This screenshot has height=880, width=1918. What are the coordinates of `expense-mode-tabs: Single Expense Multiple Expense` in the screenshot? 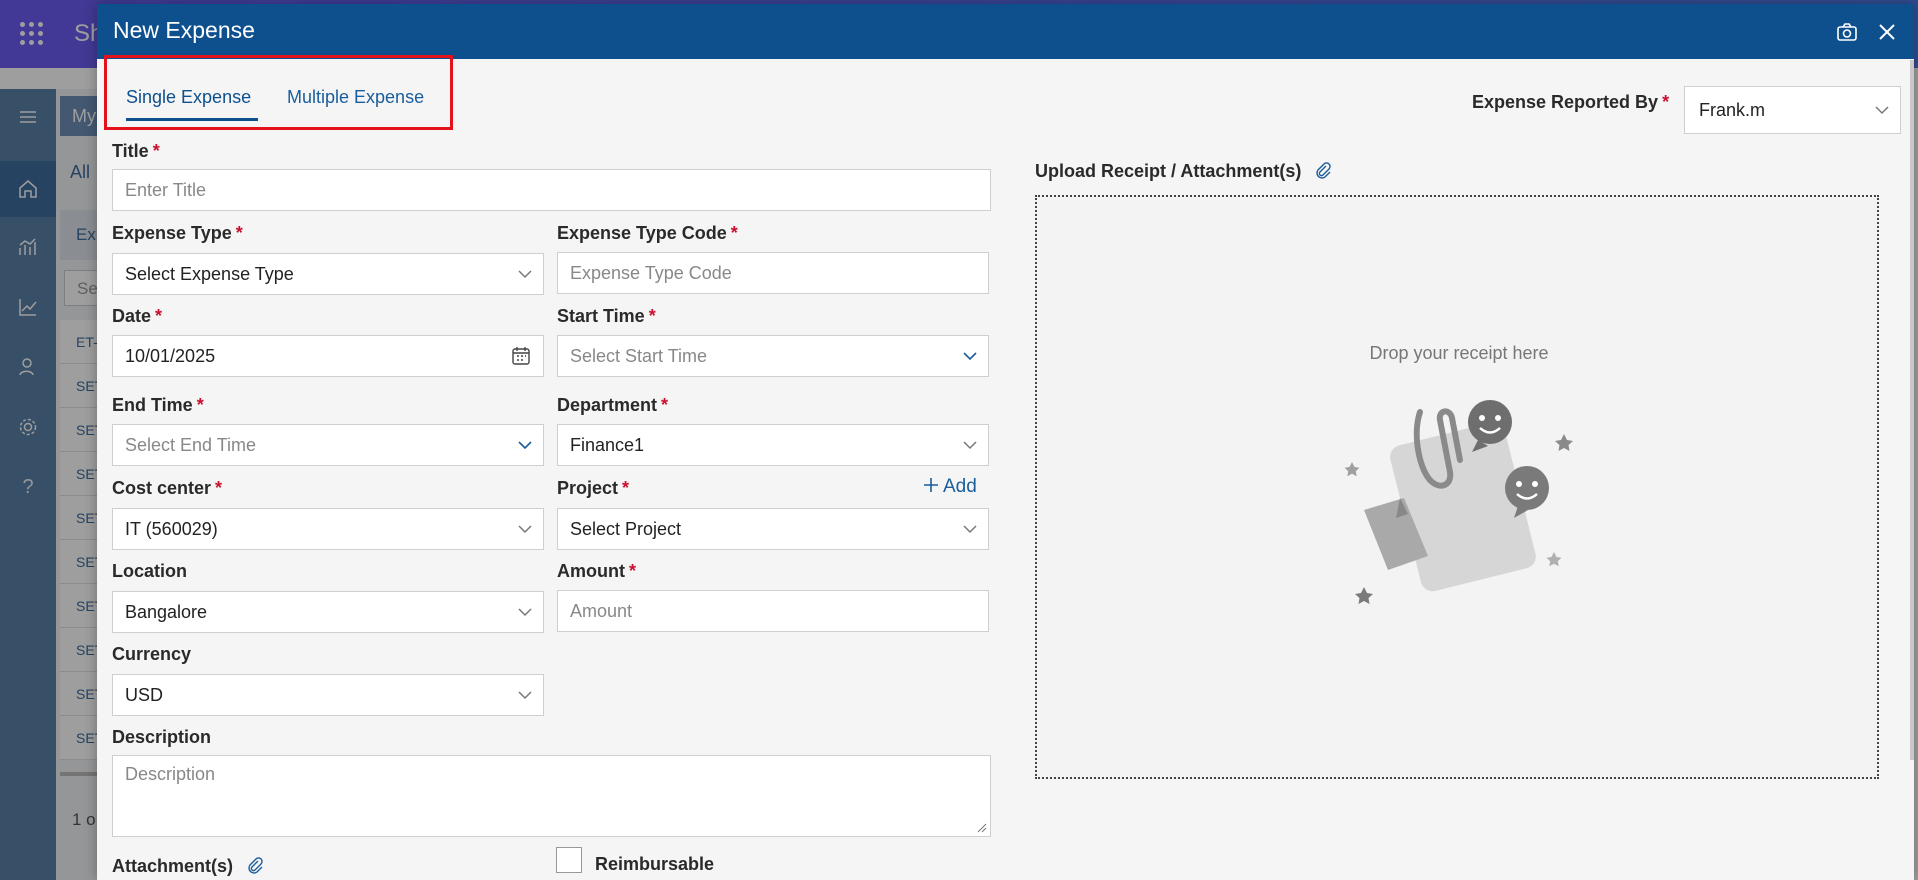 It's located at (278, 92).